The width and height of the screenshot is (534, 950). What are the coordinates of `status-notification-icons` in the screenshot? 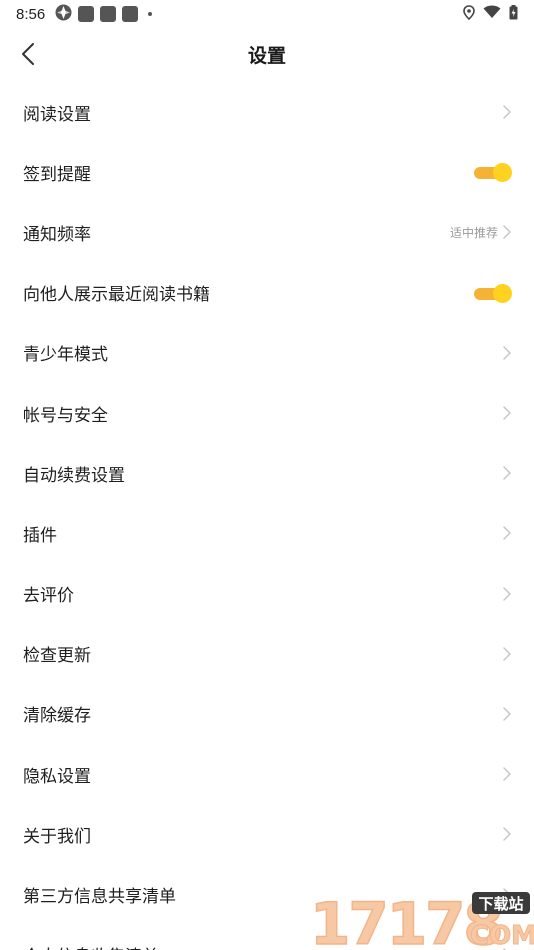 It's located at (104, 14).